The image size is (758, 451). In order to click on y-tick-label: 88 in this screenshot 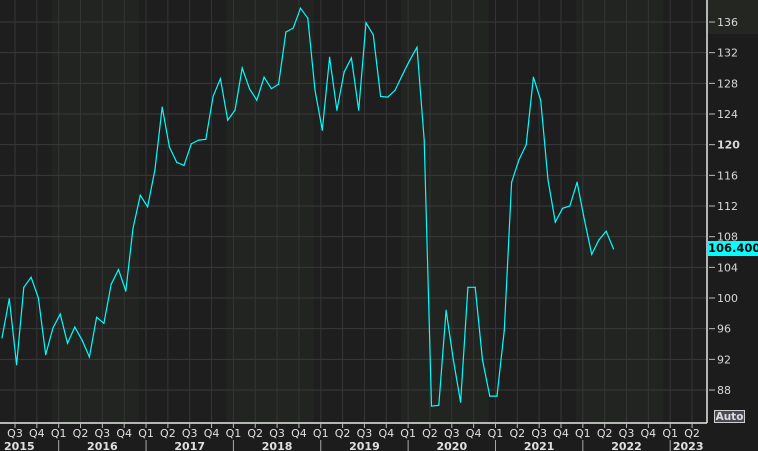, I will do `click(724, 390)`.